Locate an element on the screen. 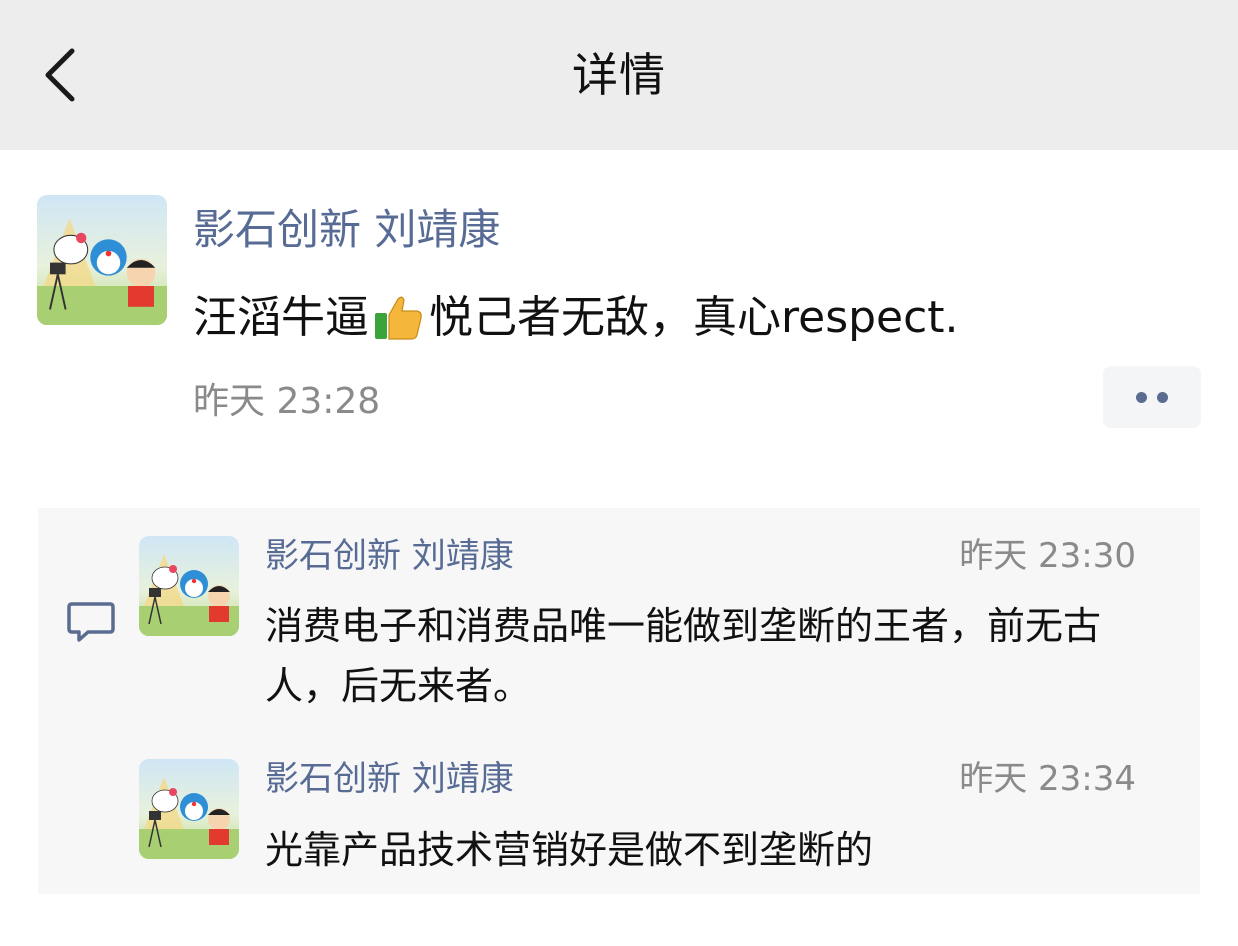 This screenshot has width=1238, height=946. comment-timestamp: 昨天 23:34 is located at coordinates (1047, 779).